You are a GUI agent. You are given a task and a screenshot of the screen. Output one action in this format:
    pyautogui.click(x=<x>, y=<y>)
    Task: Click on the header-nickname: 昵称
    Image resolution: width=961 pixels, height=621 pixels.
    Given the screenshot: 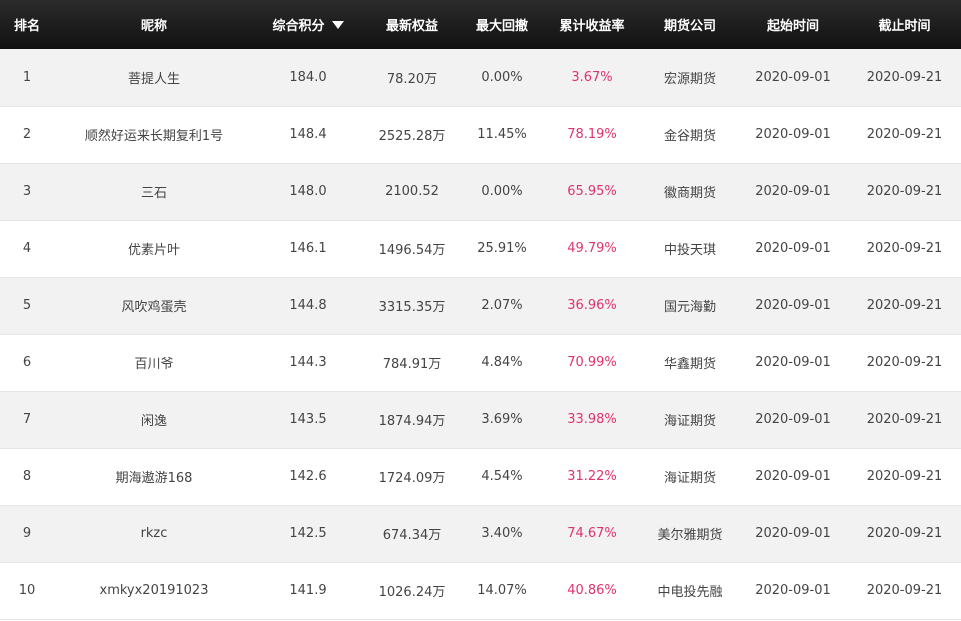 What is the action you would take?
    pyautogui.click(x=154, y=24)
    